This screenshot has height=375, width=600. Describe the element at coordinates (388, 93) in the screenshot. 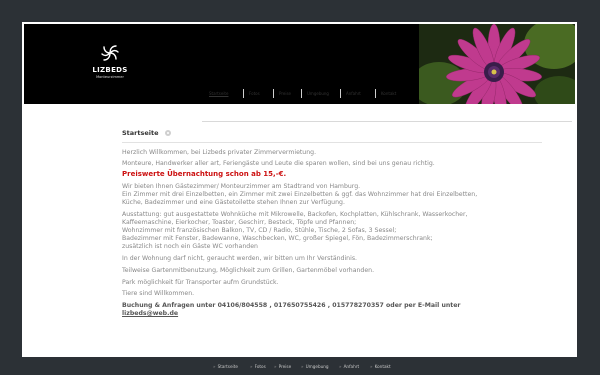

I see `nav-item-kontakt: Kontakt` at that location.